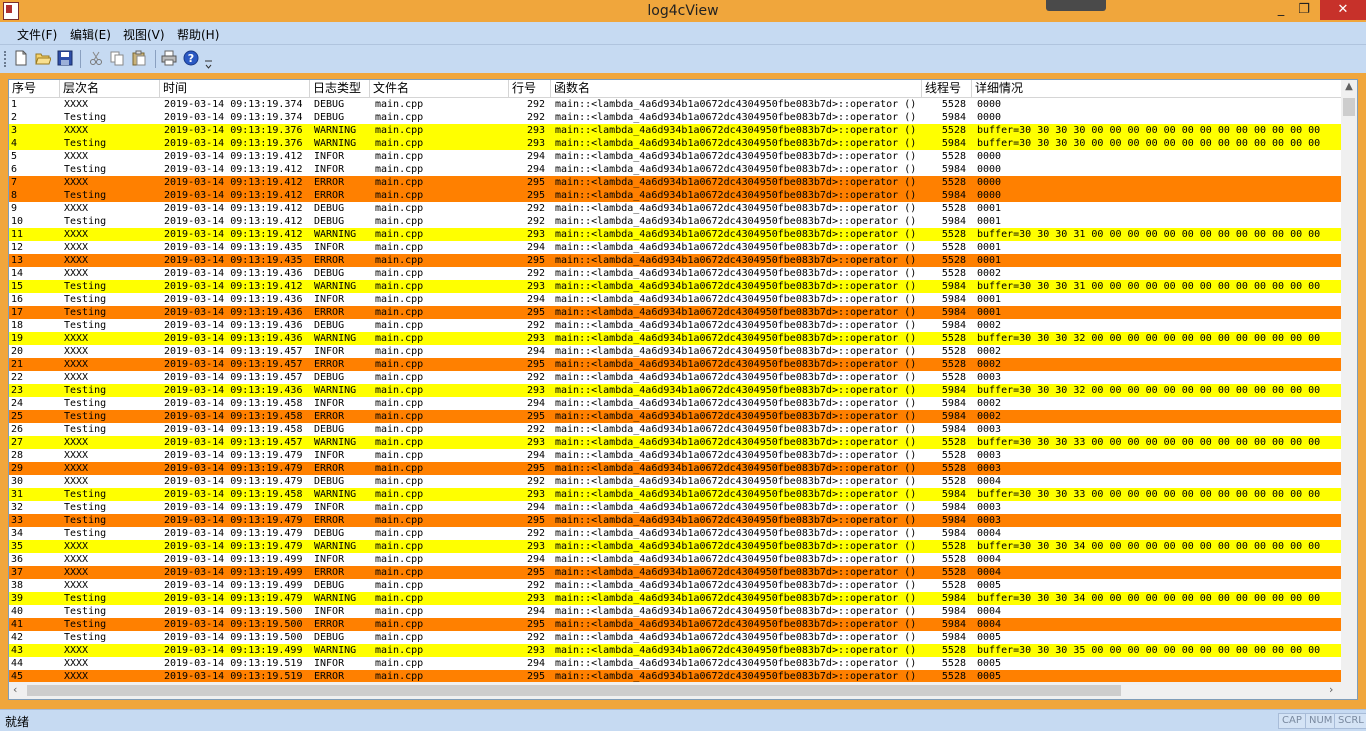 The height and width of the screenshot is (731, 1366). What do you see at coordinates (1164, 88) in the screenshot?
I see `column-detail: 详细情况` at bounding box center [1164, 88].